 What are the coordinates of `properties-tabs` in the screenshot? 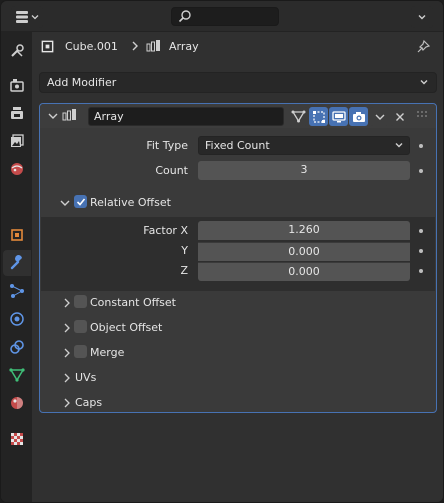 It's located at (16, 267).